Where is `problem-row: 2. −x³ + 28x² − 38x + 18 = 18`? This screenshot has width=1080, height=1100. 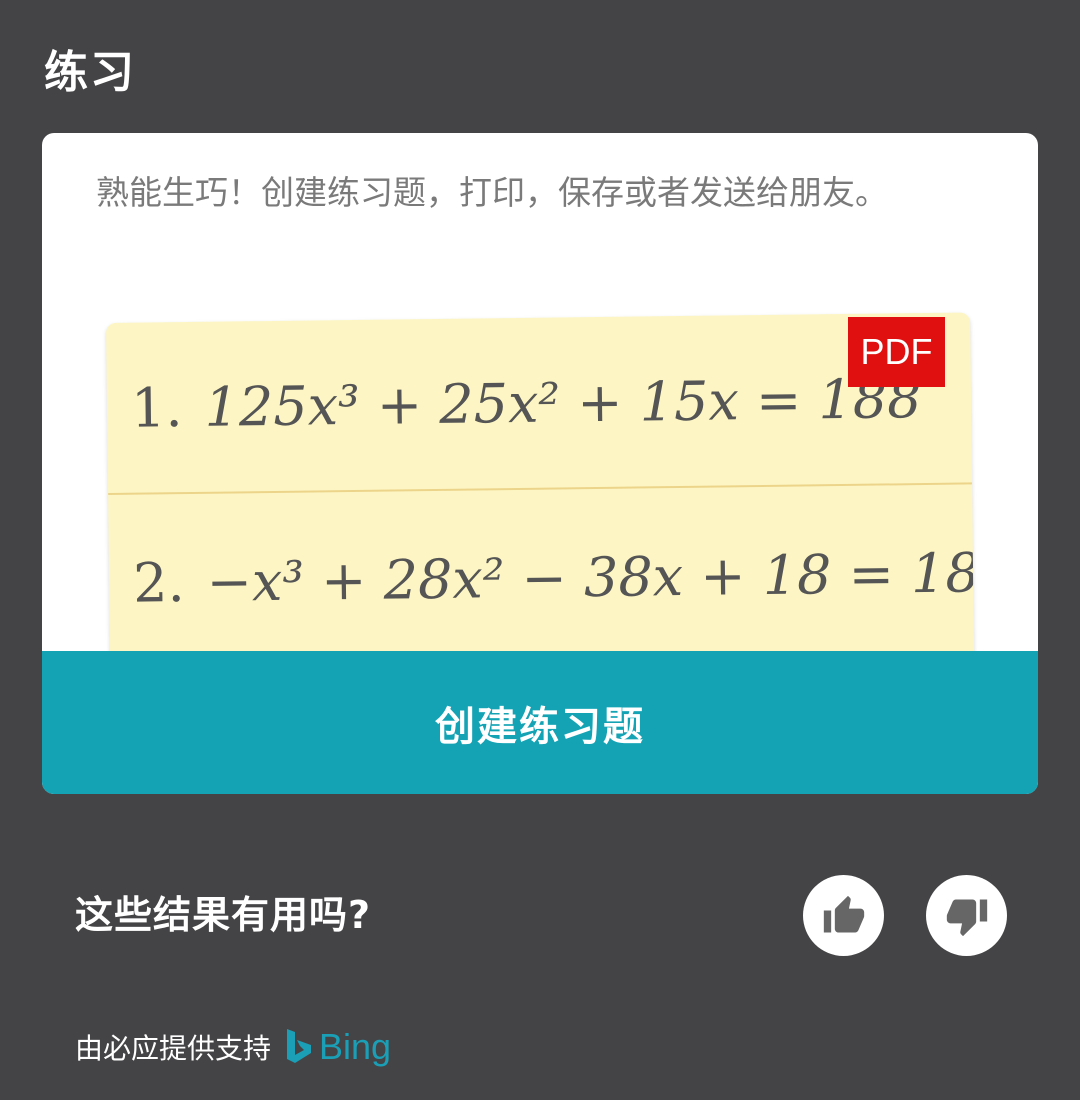 problem-row: 2. −x³ + 28x² − 38x + 18 = 18 is located at coordinates (541, 577).